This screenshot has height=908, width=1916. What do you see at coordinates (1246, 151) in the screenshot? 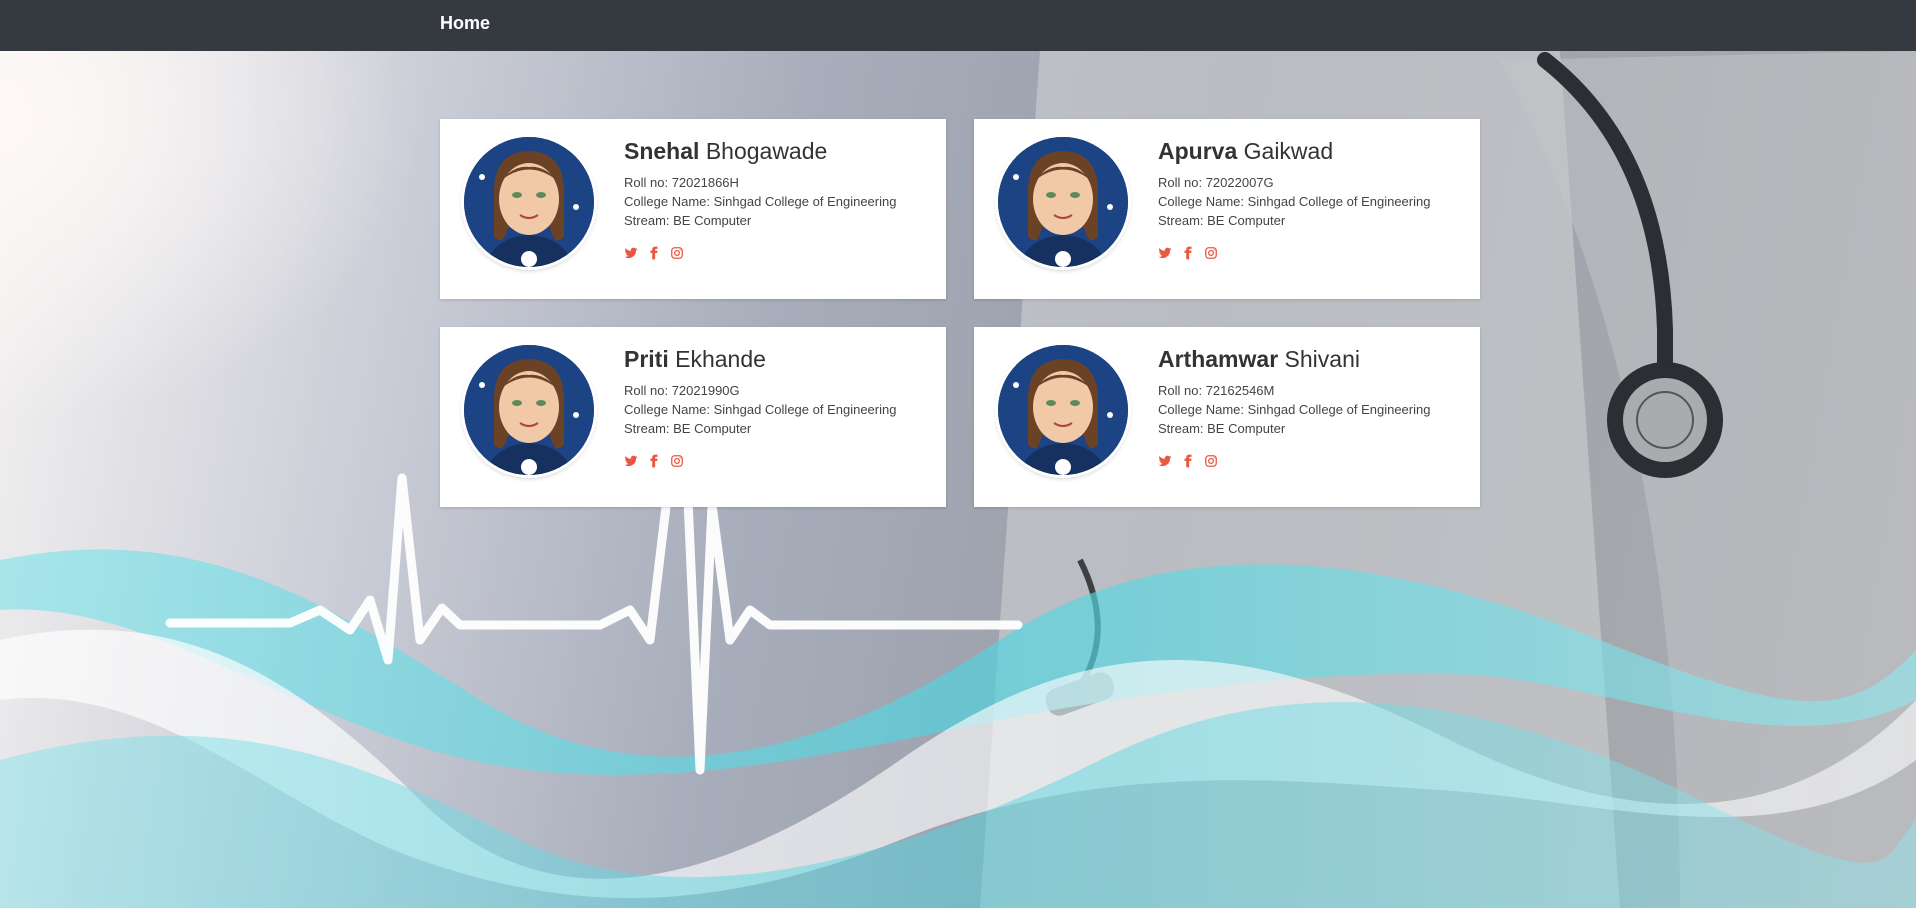
I see `student-name: Apurva Gaikwad` at bounding box center [1246, 151].